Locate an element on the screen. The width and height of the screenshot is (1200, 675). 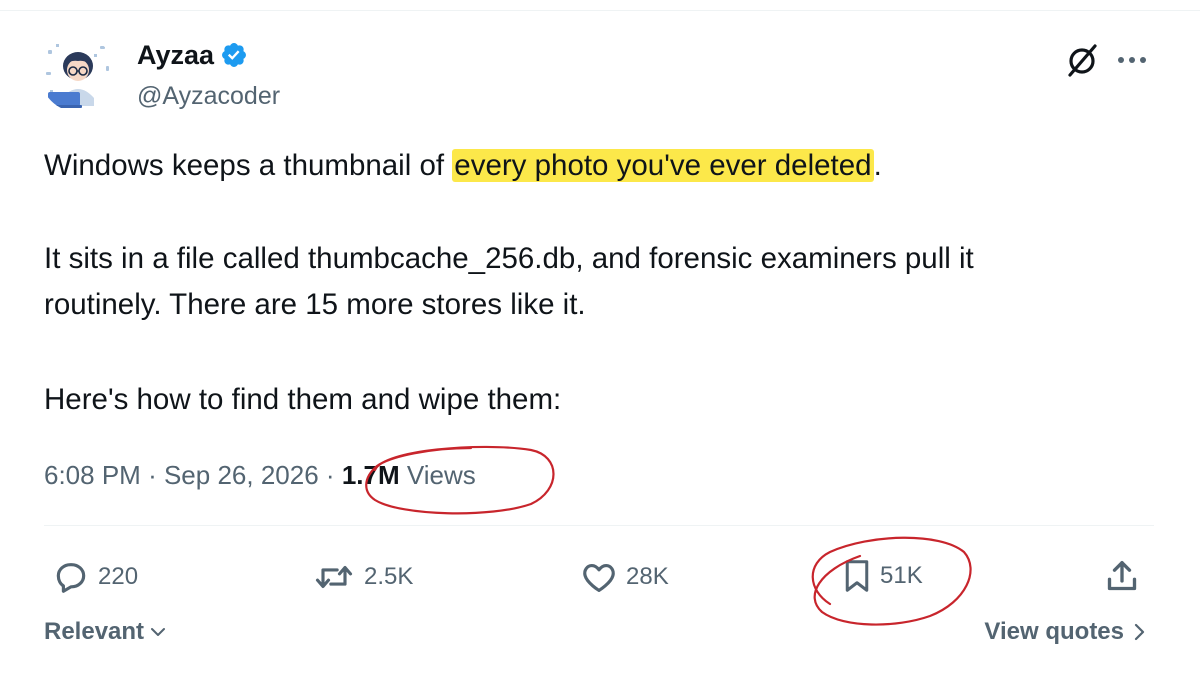
views-label: Views is located at coordinates (441, 475).